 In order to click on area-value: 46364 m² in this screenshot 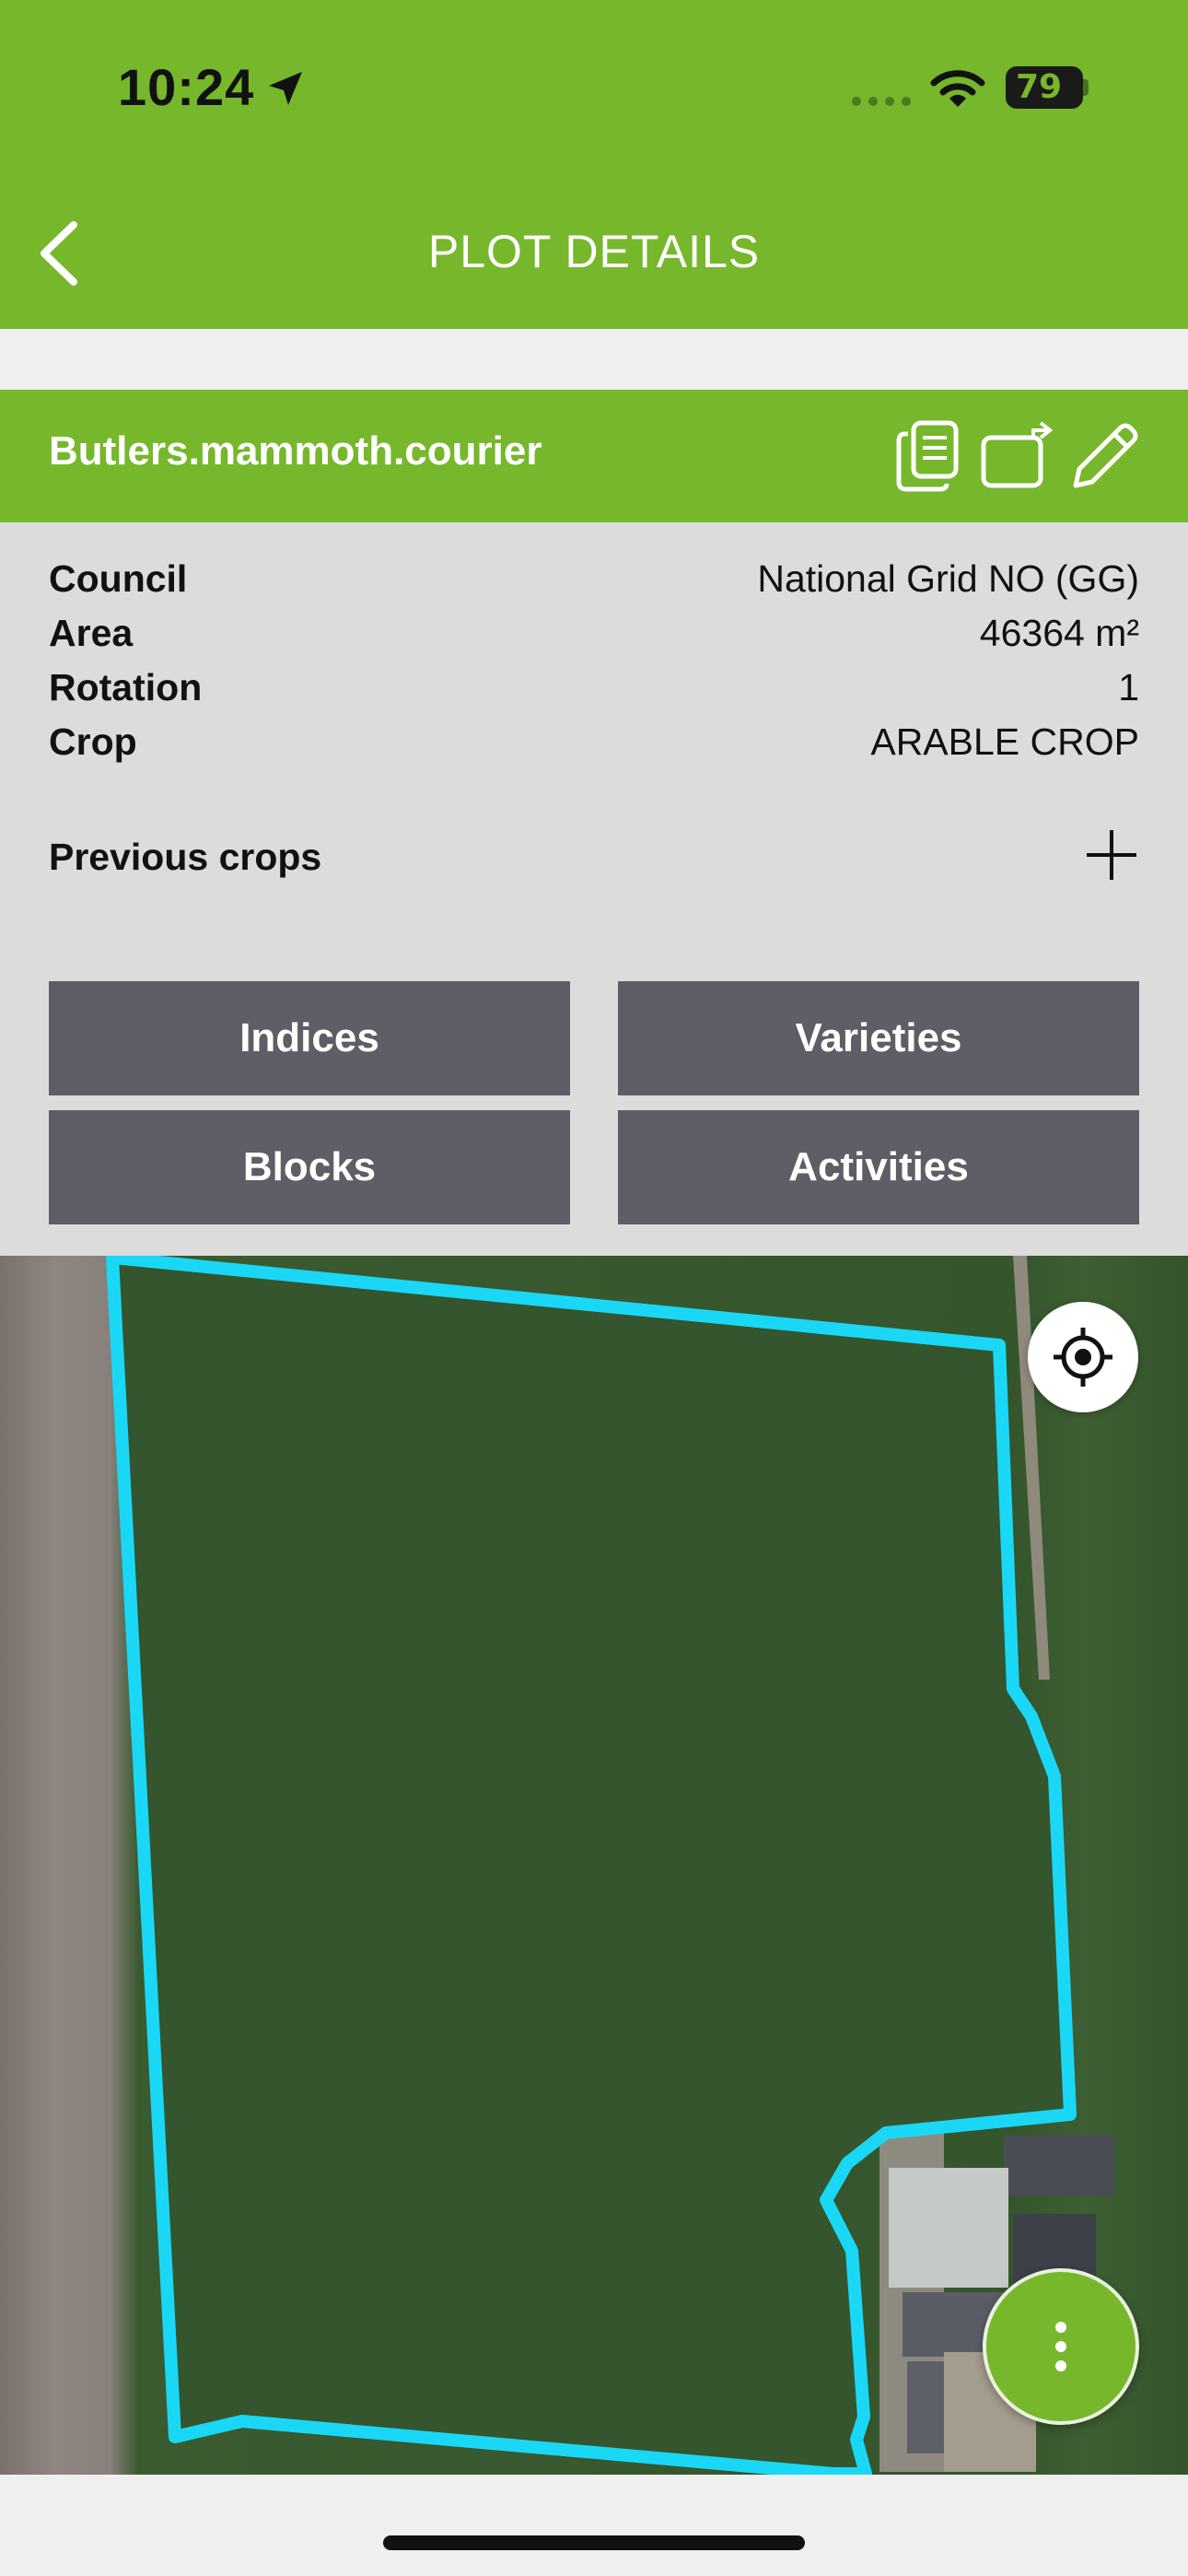, I will do `click(1059, 633)`.